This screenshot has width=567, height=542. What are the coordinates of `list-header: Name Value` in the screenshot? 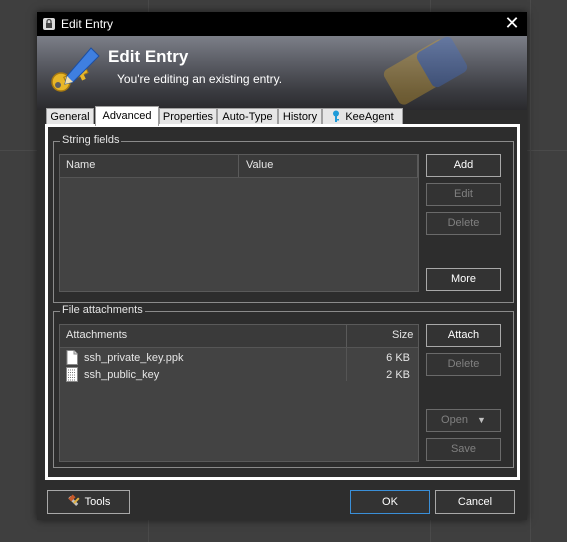 It's located at (239, 166).